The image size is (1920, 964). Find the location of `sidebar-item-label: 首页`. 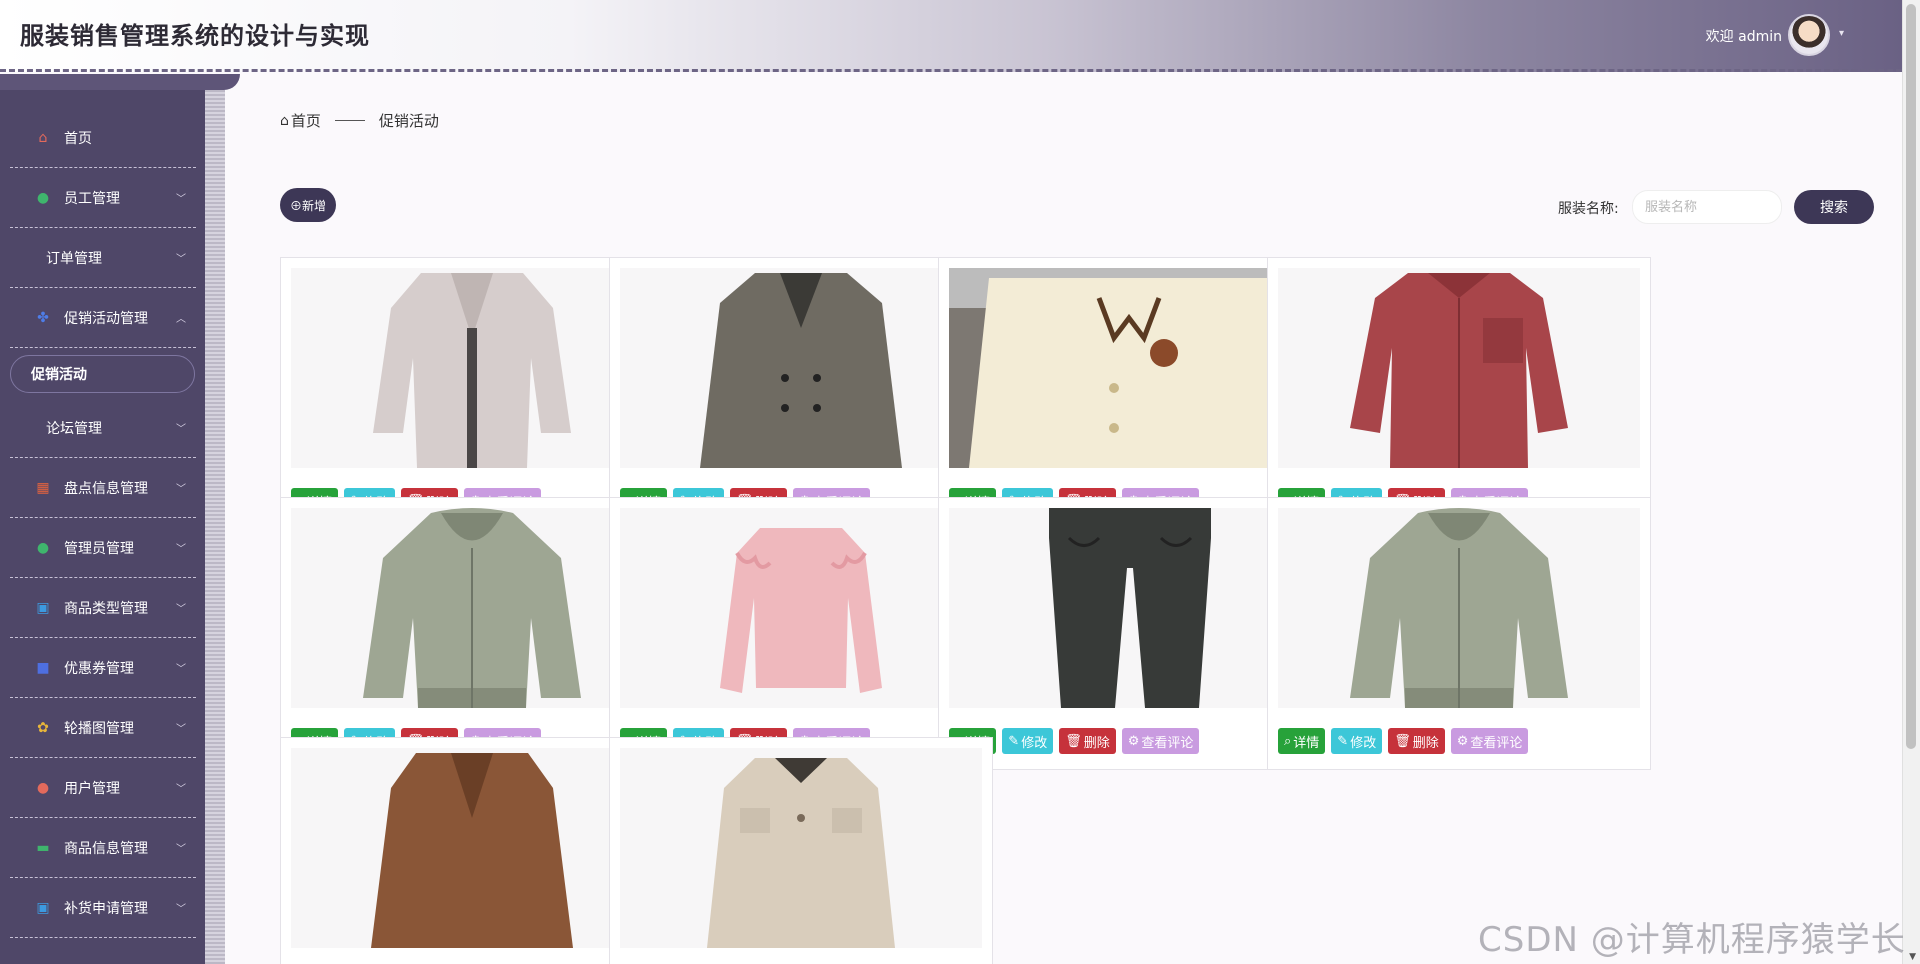

sidebar-item-label: 首页 is located at coordinates (78, 138).